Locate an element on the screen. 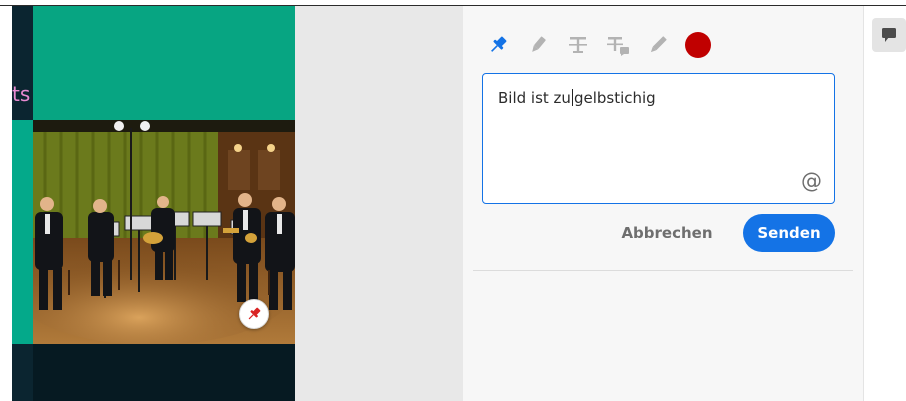  right-rail is located at coordinates (884, 203).